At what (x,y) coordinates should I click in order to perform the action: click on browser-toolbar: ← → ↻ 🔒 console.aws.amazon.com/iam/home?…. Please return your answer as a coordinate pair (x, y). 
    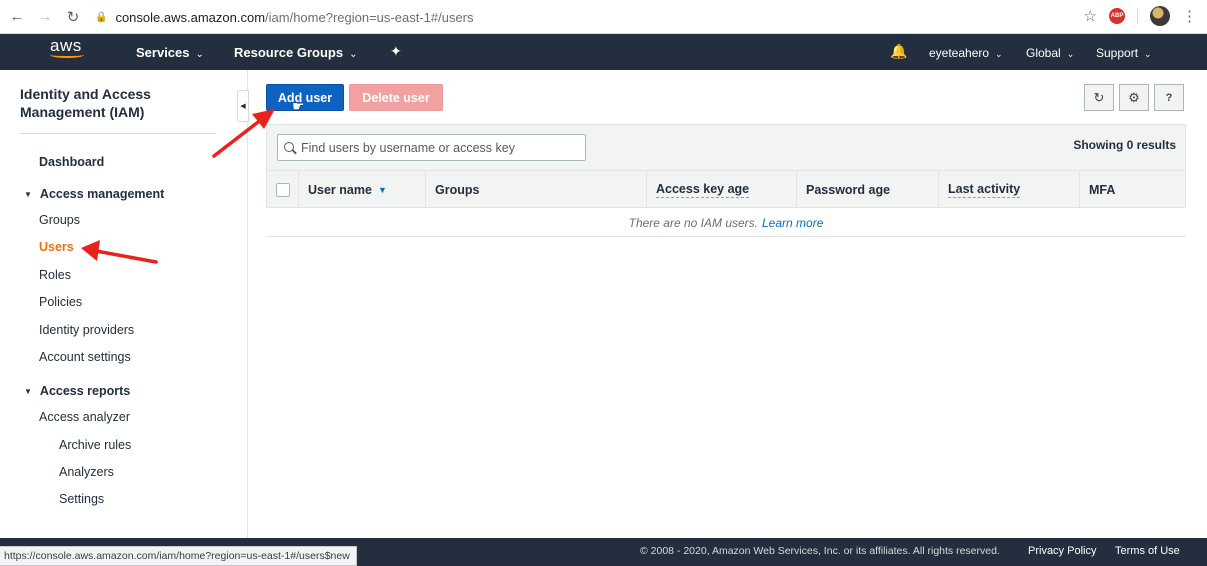
    Looking at the image, I should click on (603, 17).